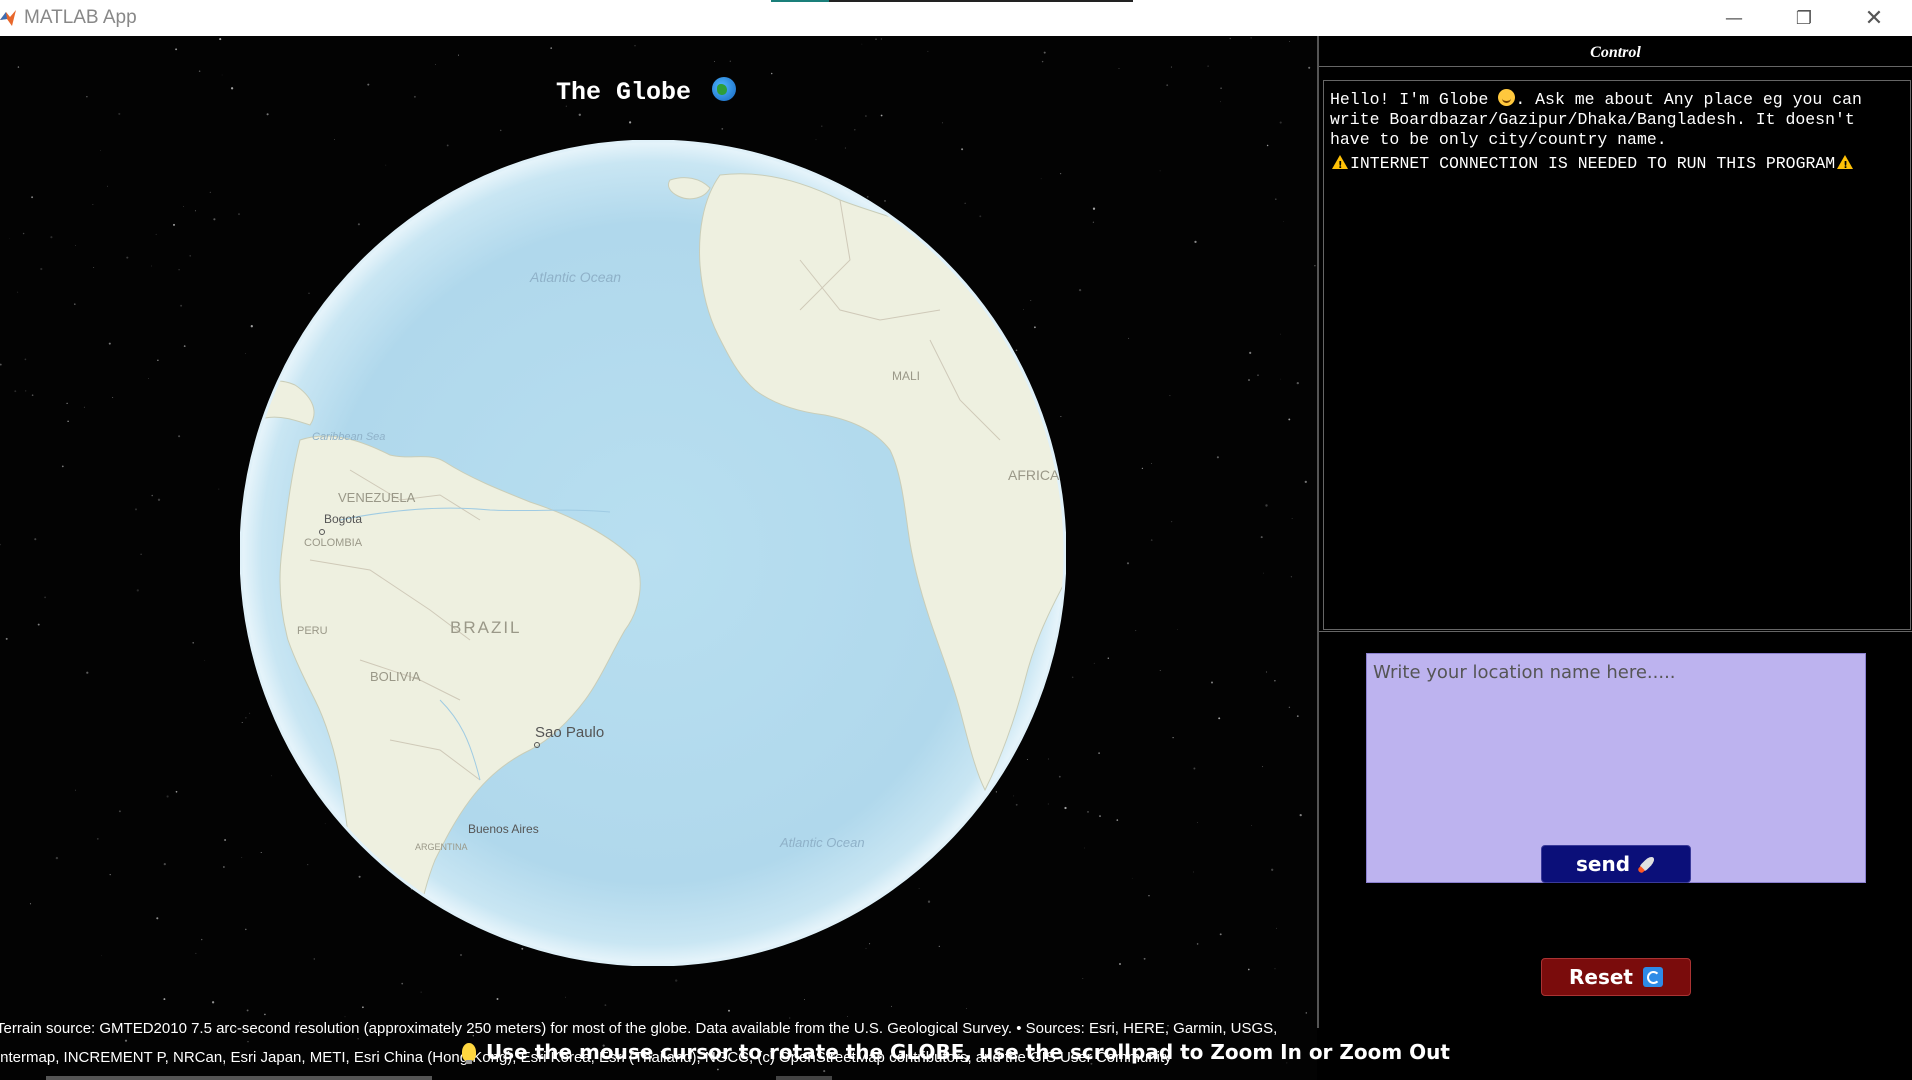 The image size is (1912, 1080). What do you see at coordinates (377, 497) in the screenshot?
I see `map-label-venezuela: VENEZUELA` at bounding box center [377, 497].